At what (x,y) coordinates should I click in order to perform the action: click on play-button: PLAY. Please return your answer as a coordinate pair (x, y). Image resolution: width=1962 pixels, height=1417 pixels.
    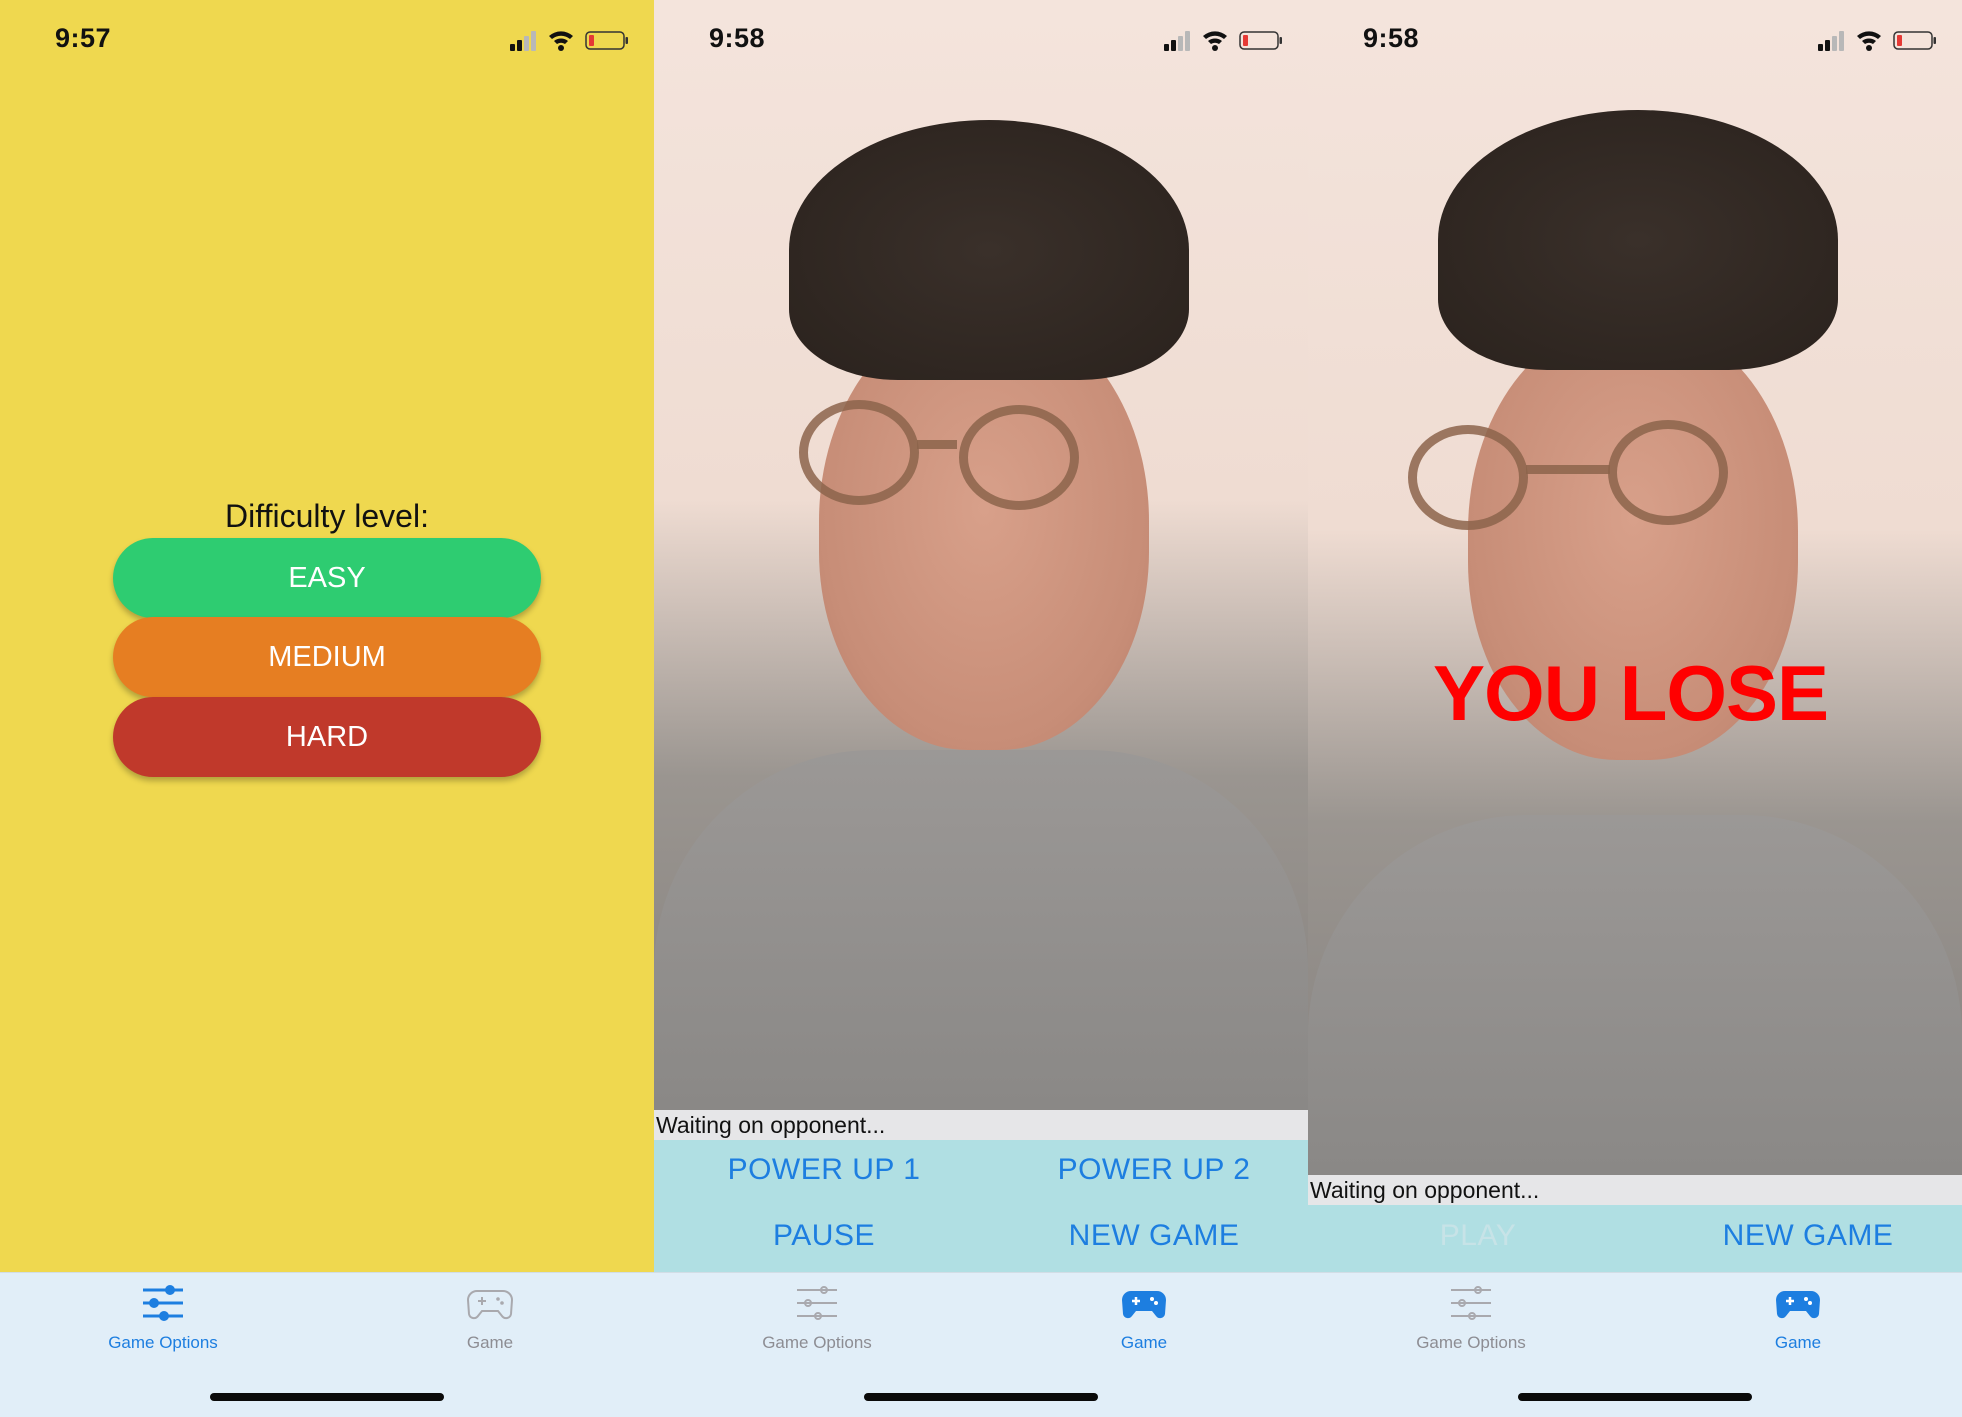
    Looking at the image, I should click on (1478, 1236).